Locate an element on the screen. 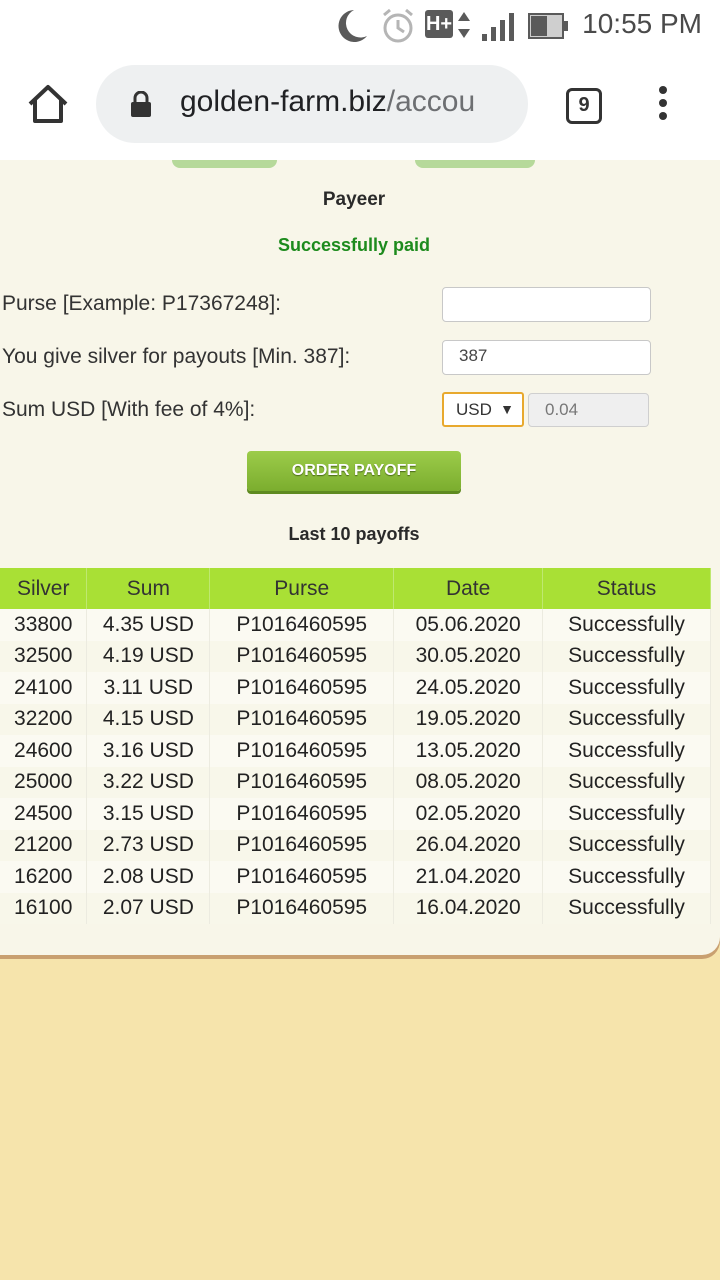  cell-sum: 2.08 USD is located at coordinates (148, 877).